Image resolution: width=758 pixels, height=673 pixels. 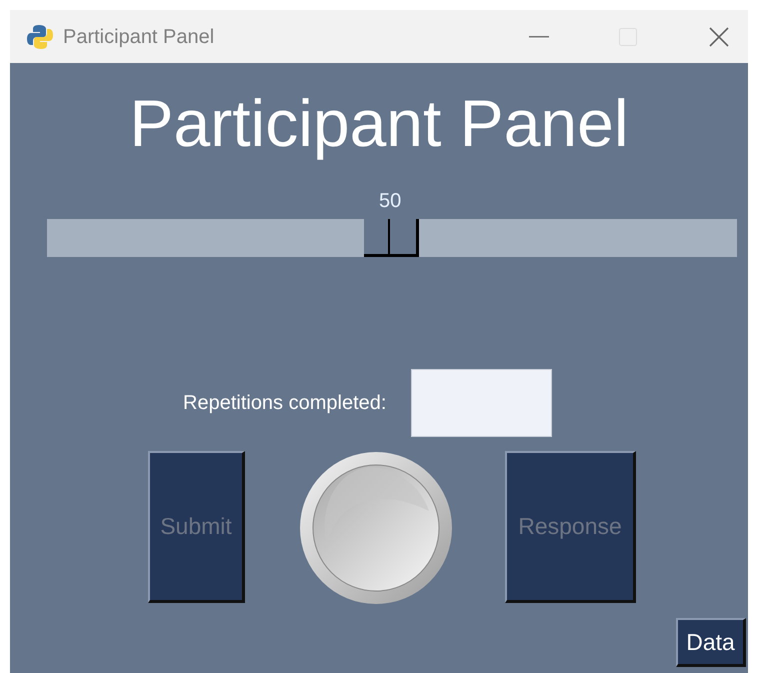 What do you see at coordinates (539, 37) in the screenshot?
I see `minimize-icon` at bounding box center [539, 37].